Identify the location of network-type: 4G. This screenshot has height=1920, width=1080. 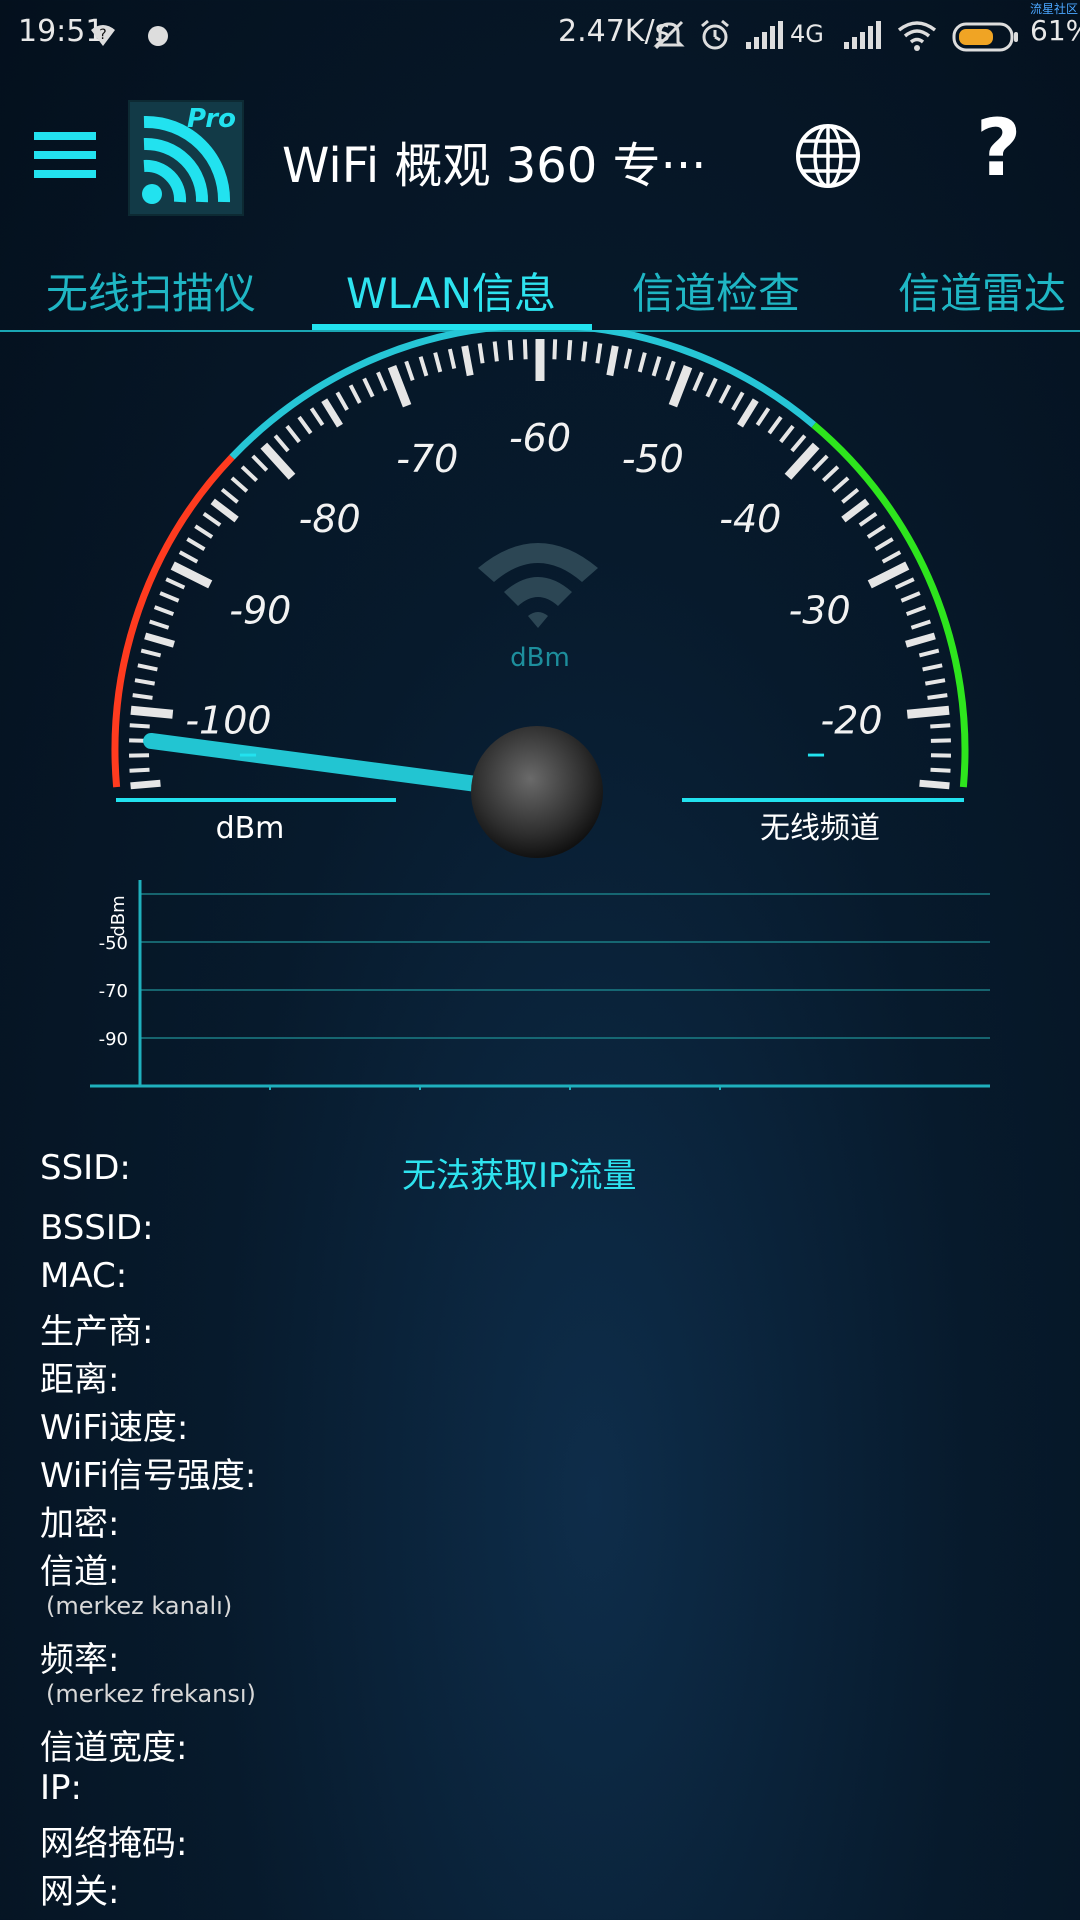
(807, 34).